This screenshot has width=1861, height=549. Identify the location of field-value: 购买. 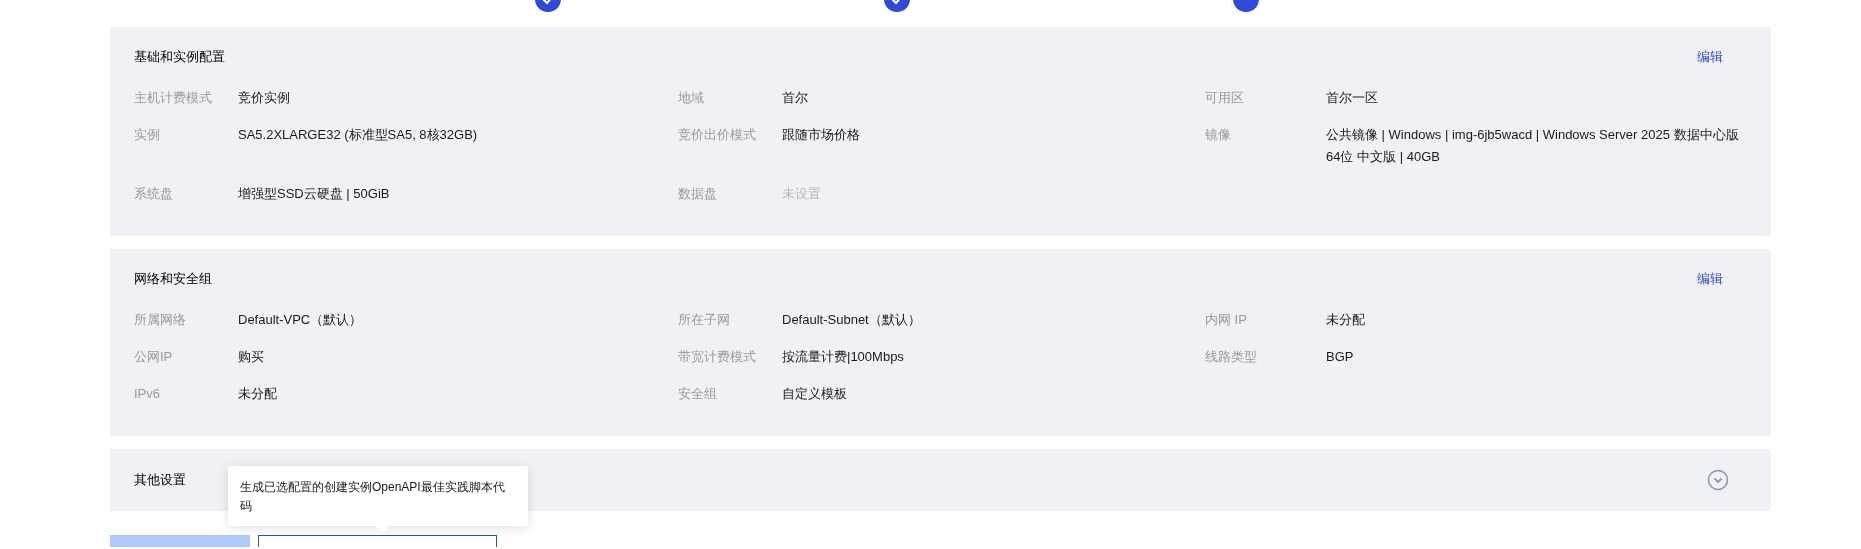
(251, 357).